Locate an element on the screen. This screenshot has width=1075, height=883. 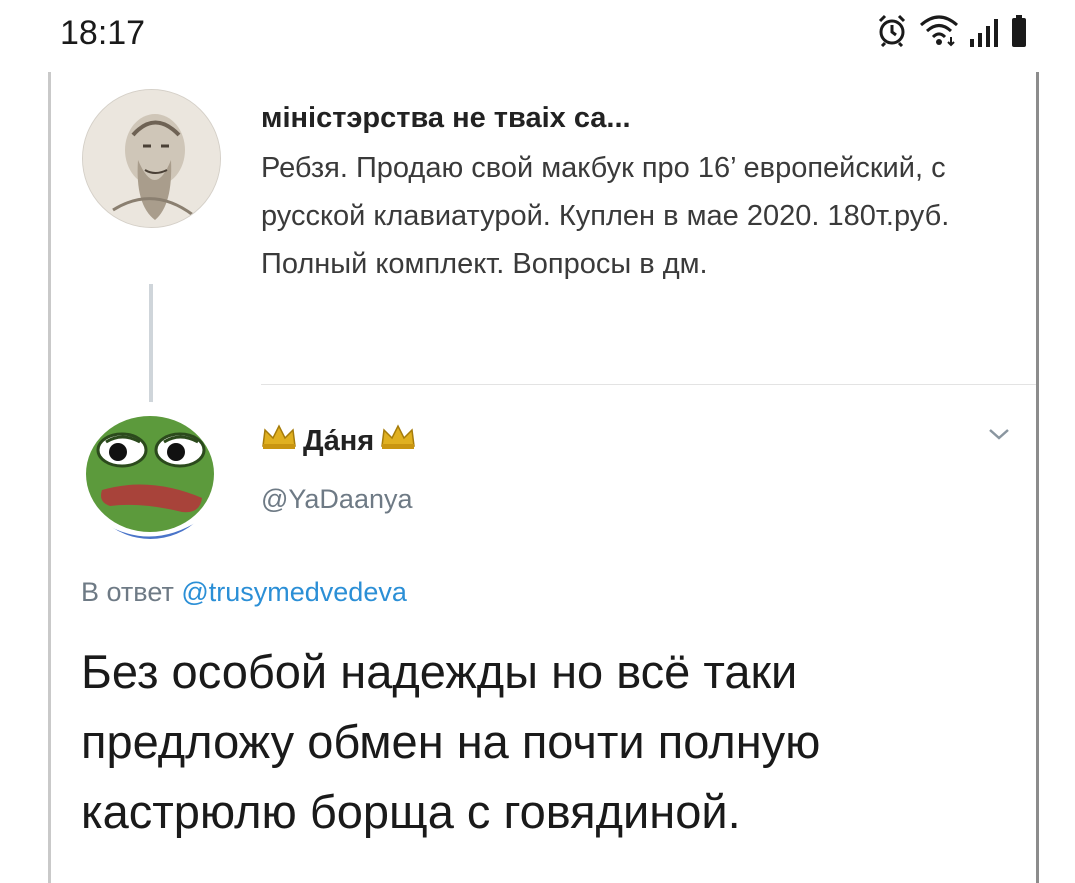
avatar-reply-author is located at coordinates (150, 470).